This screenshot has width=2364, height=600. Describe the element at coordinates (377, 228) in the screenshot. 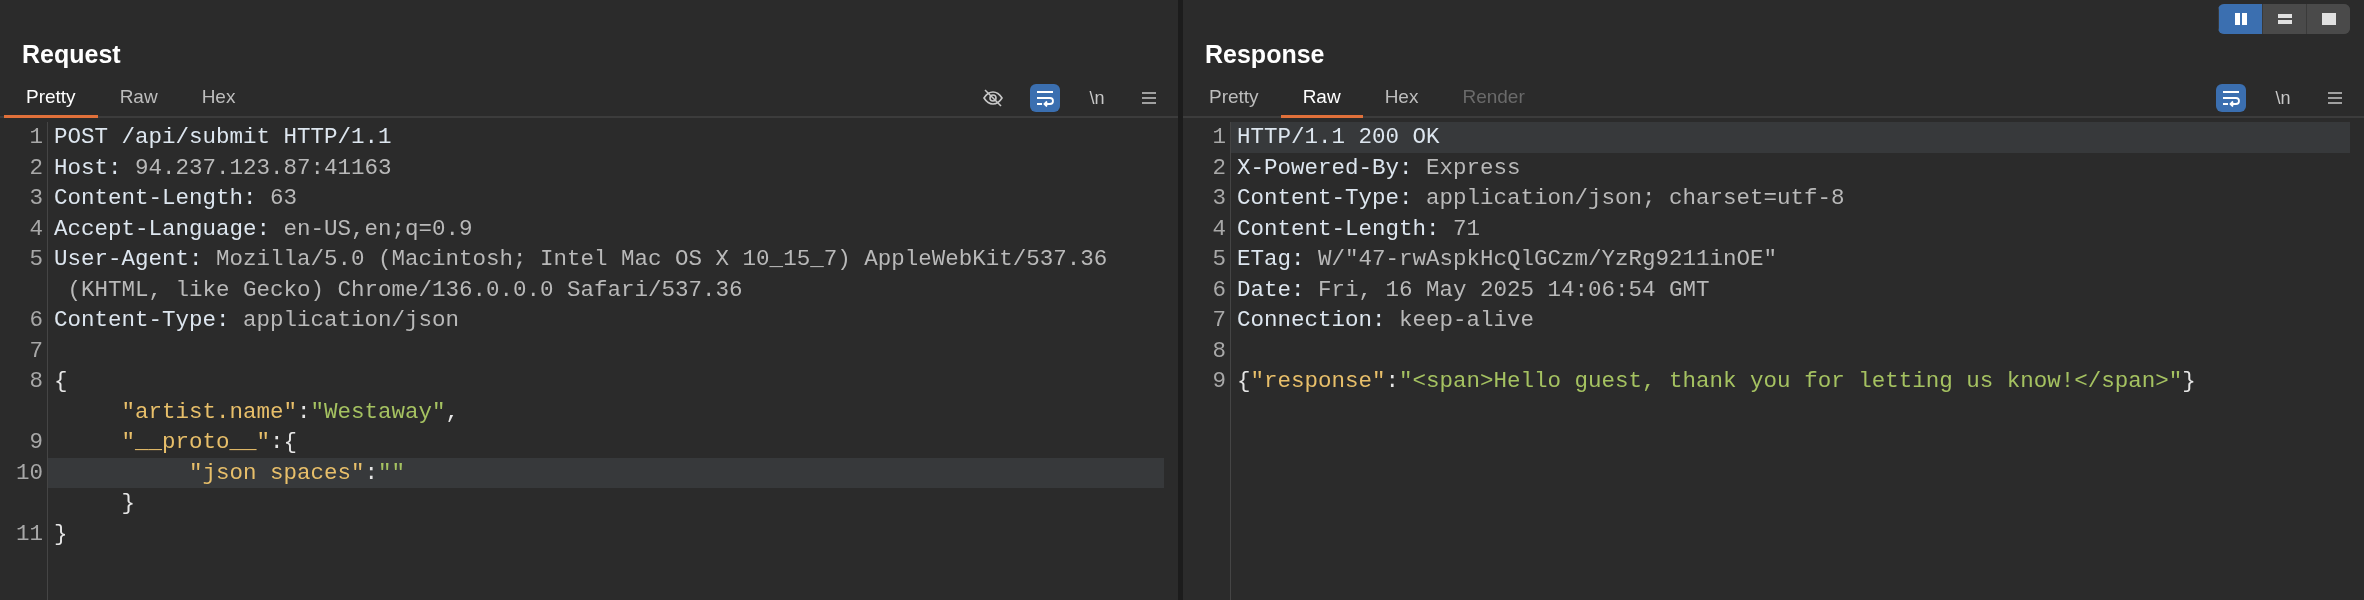

I see `code-text: en-US,en;q=0.9` at that location.